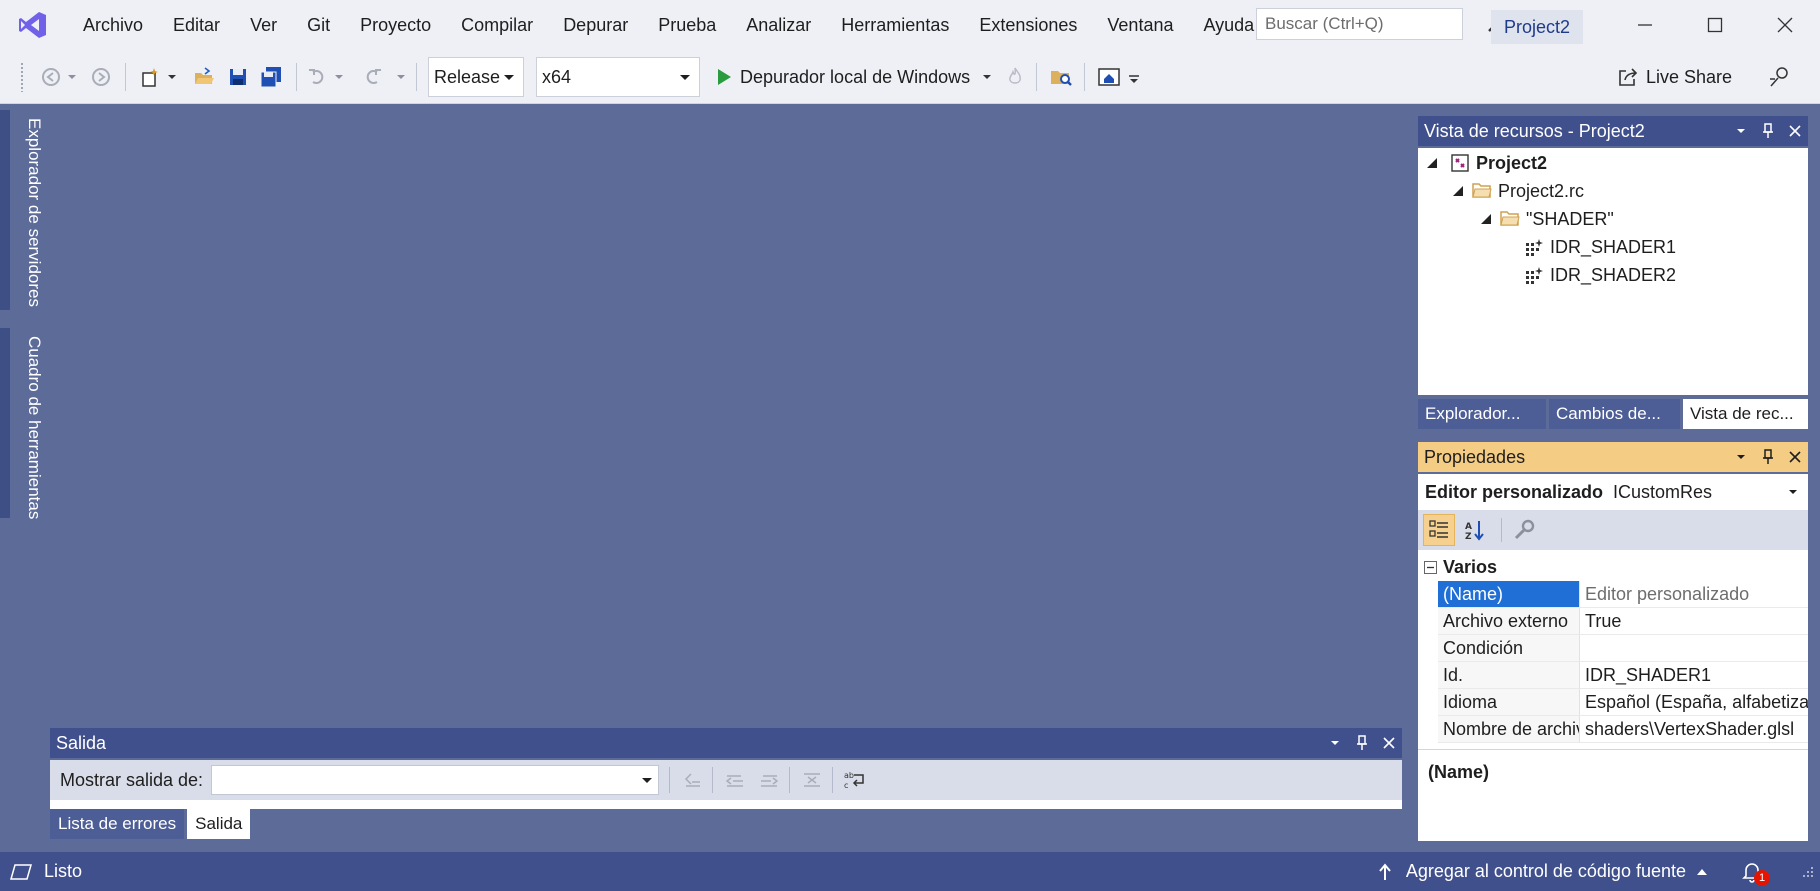 This screenshot has height=891, width=1820. I want to click on start-debugging-button: Depurador local de Windows, so click(860, 77).